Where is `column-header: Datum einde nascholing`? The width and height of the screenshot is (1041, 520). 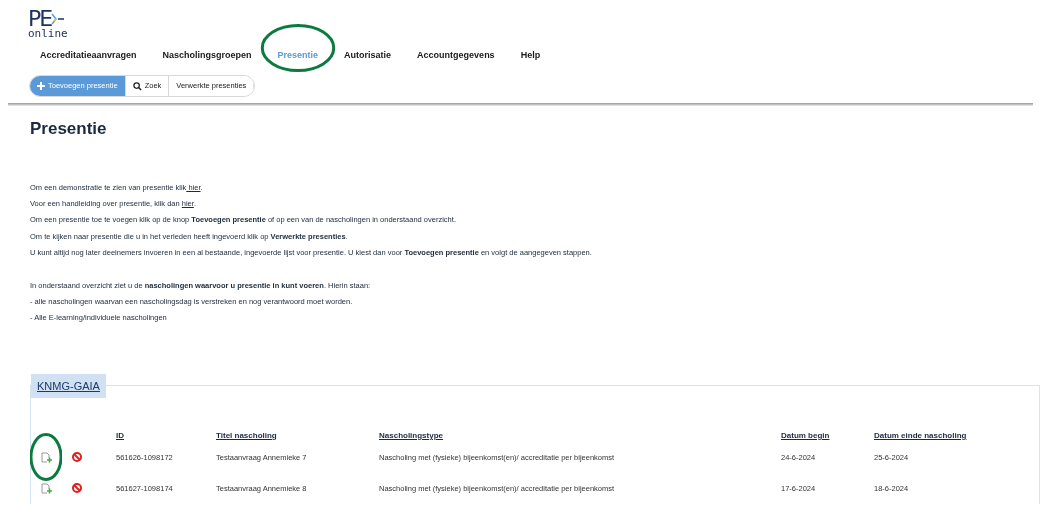 column-header: Datum einde nascholing is located at coordinates (944, 435).